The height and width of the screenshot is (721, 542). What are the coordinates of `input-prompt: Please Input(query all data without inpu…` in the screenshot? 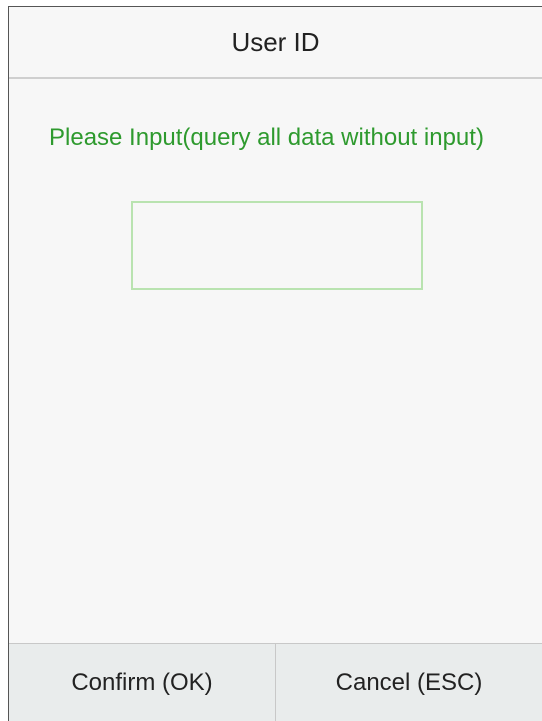 It's located at (266, 137).